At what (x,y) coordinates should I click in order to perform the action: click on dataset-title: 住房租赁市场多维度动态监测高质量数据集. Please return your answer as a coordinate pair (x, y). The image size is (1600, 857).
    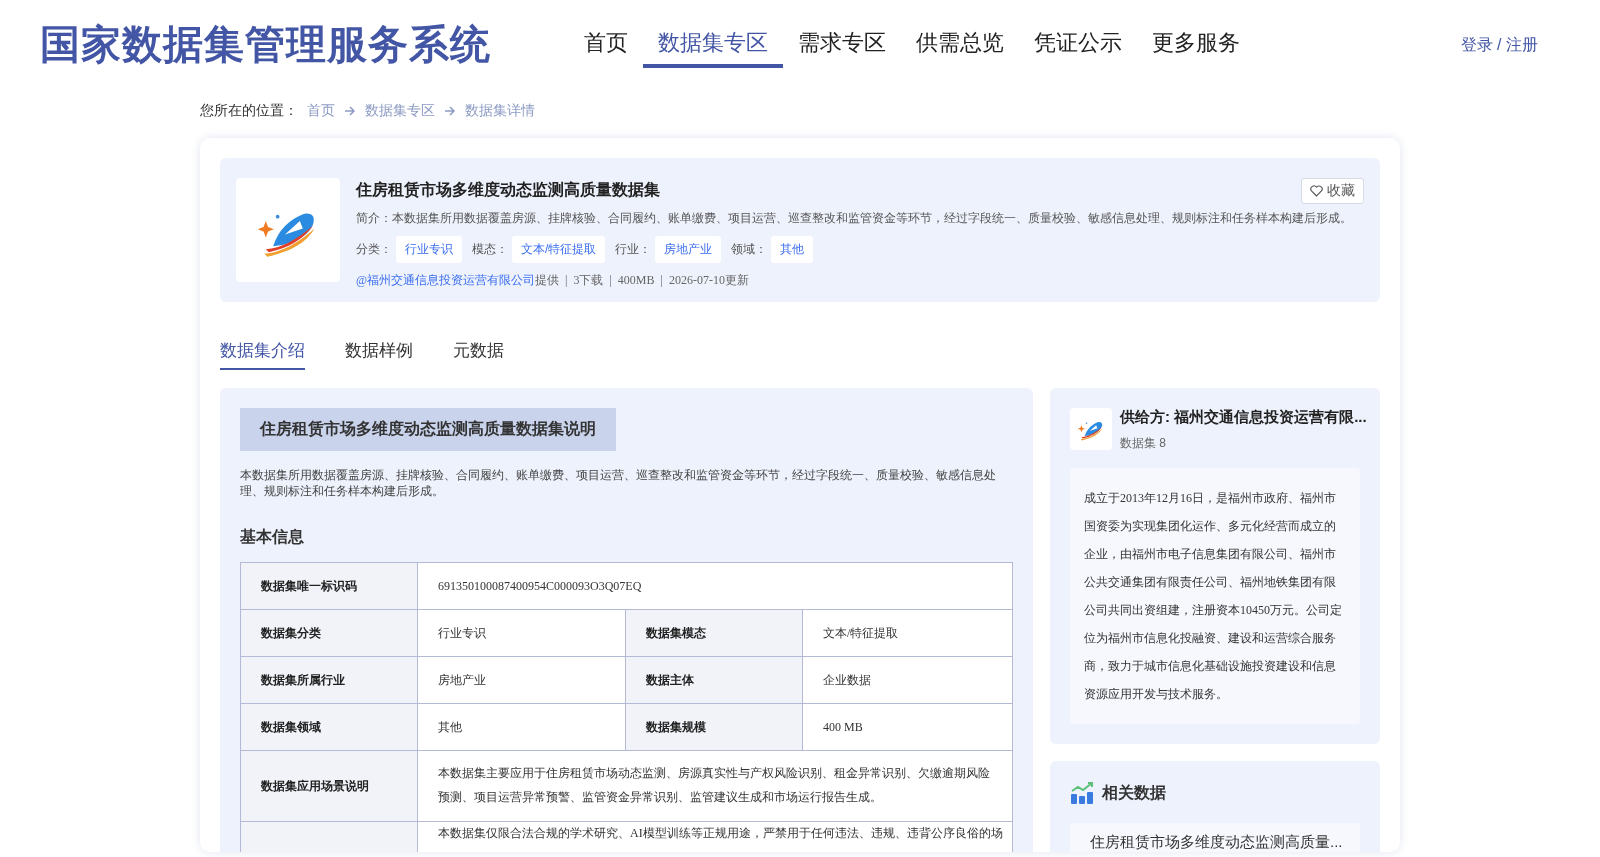
    Looking at the image, I should click on (508, 190).